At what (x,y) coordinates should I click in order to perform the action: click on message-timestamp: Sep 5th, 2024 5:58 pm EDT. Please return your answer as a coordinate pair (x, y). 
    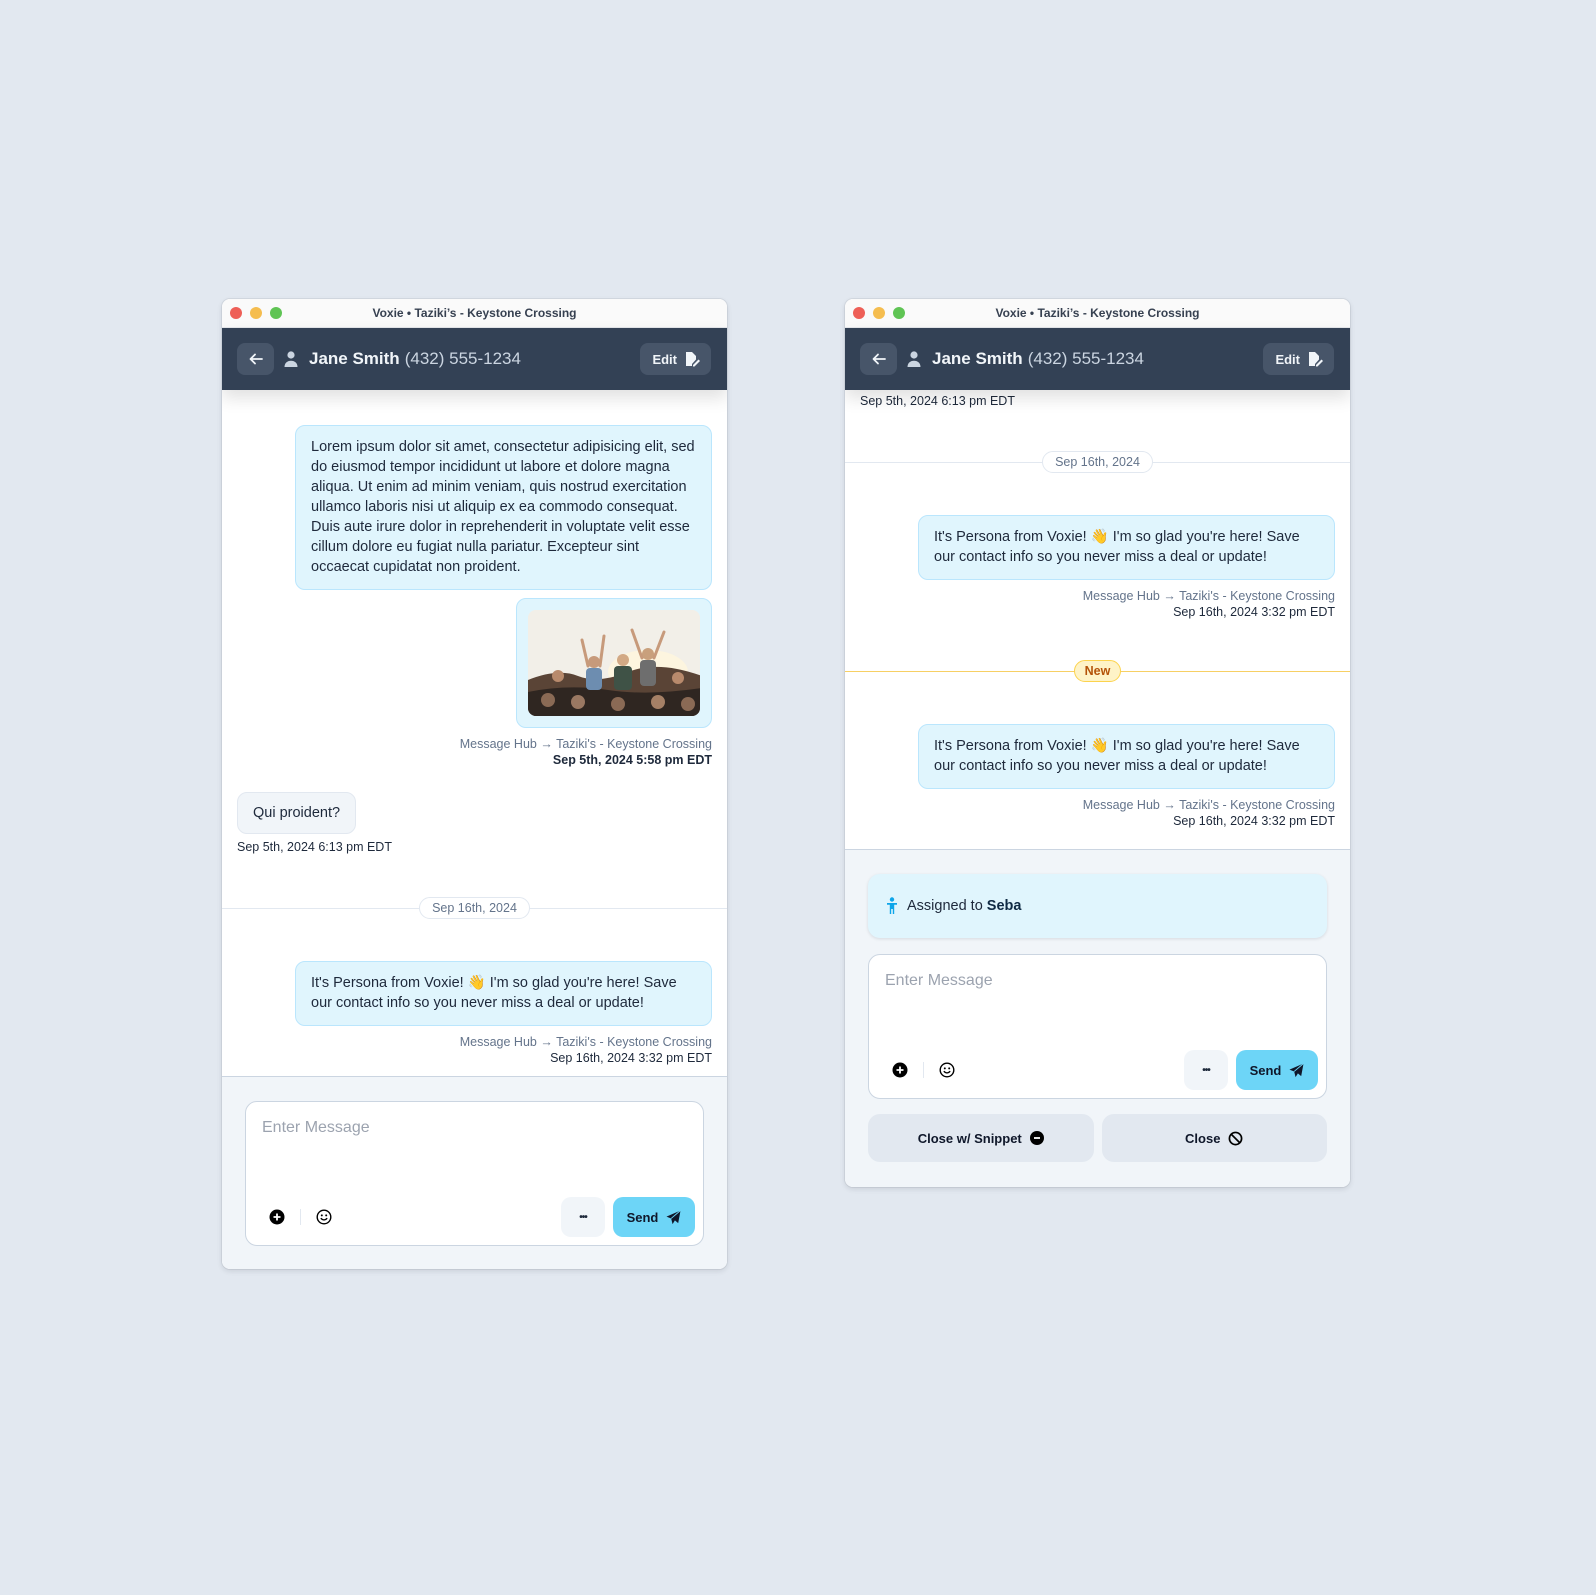
    Looking at the image, I should click on (632, 760).